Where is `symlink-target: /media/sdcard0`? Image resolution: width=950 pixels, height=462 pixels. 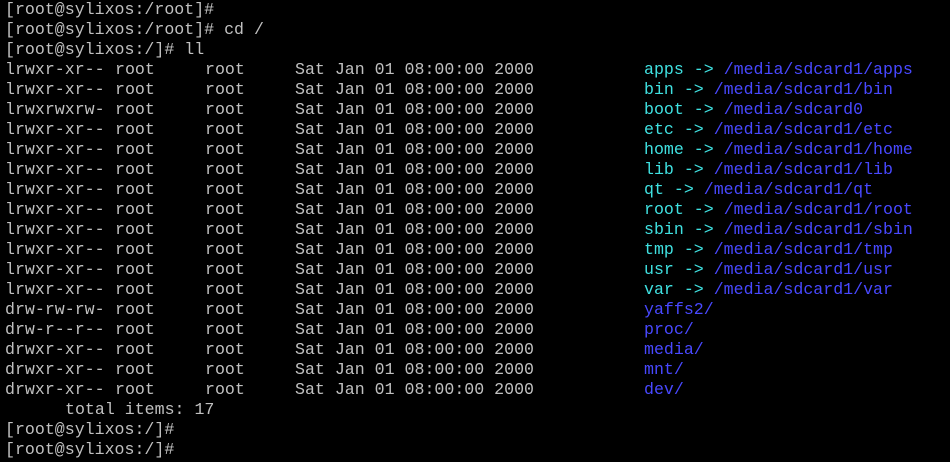
symlink-target: /media/sdcard0 is located at coordinates (793, 109).